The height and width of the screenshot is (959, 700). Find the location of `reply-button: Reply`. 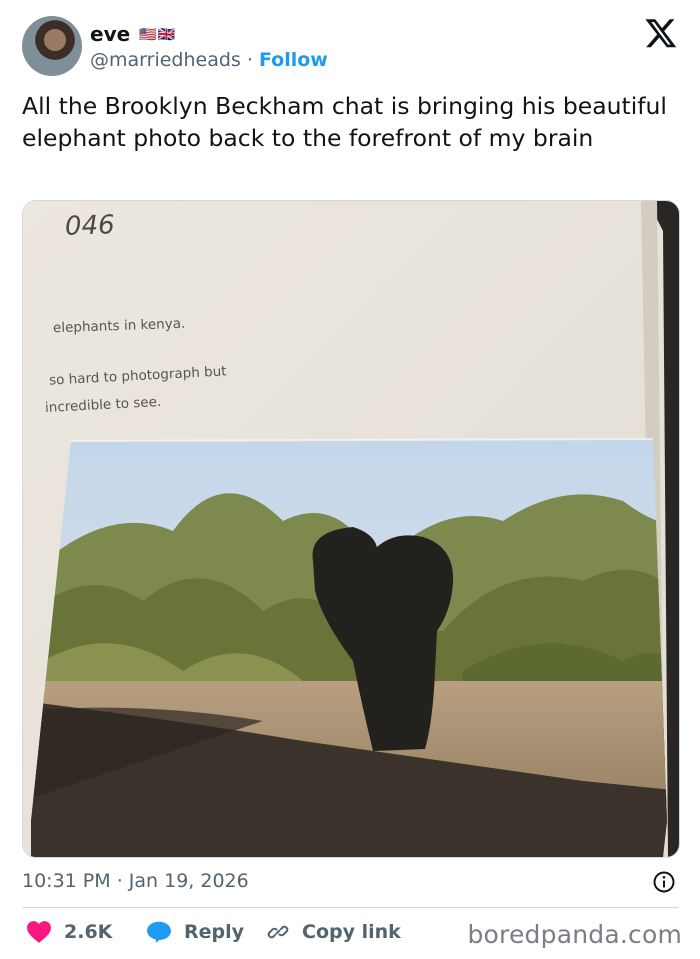

reply-button: Reply is located at coordinates (195, 932).